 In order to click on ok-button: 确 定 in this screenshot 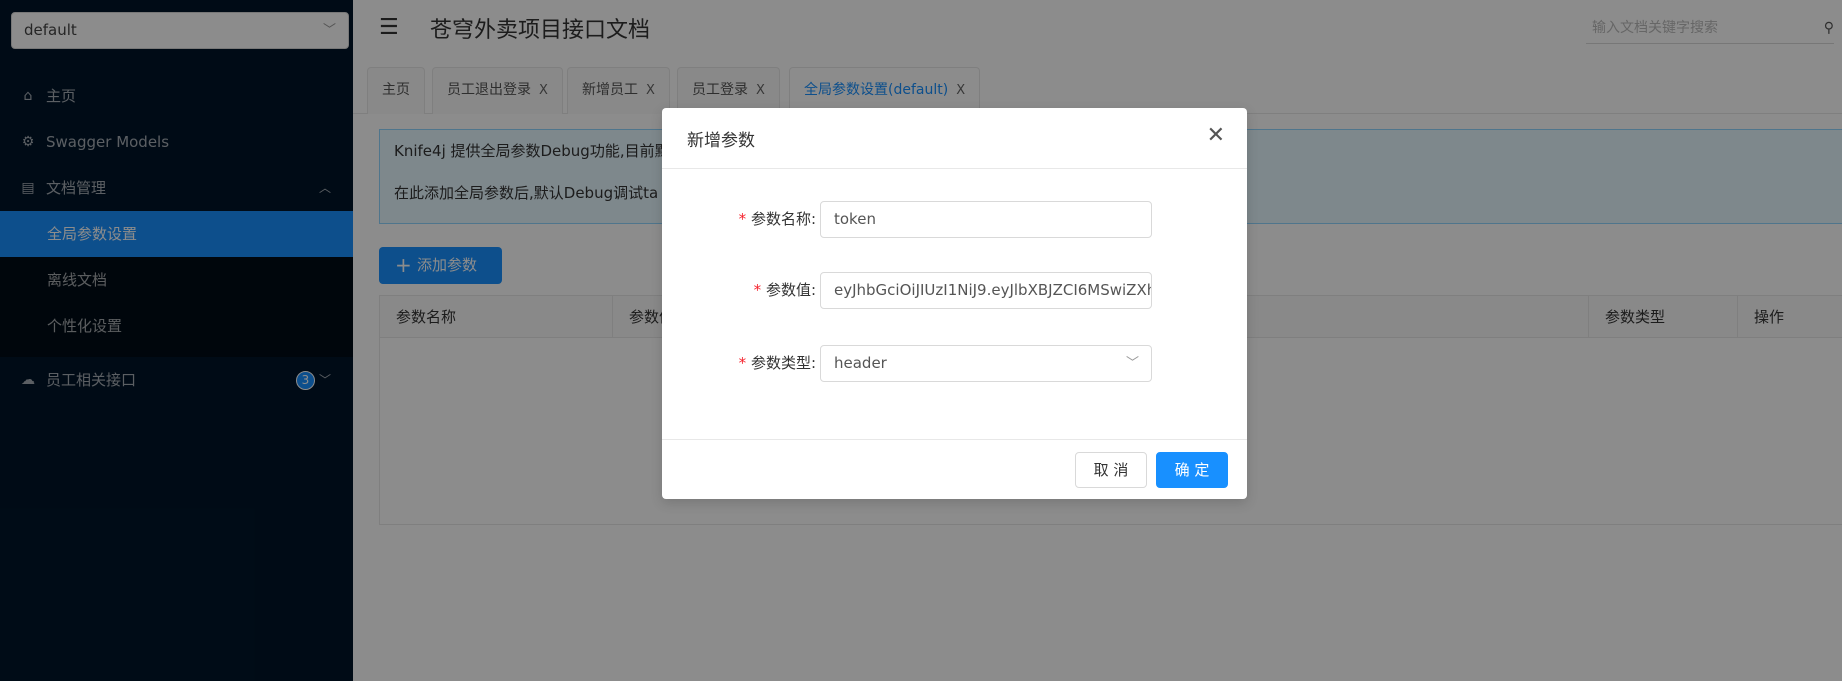, I will do `click(1192, 470)`.